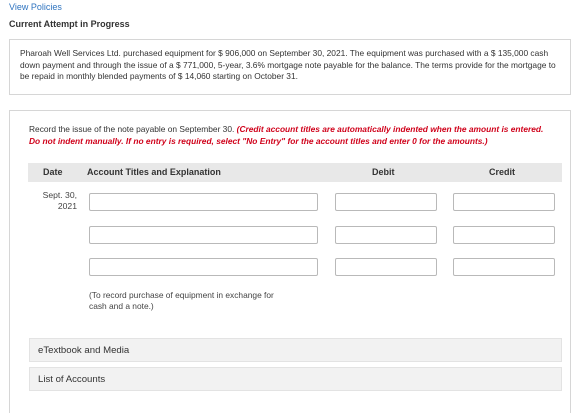 This screenshot has height=413, width=580. I want to click on list-of-accounts-button: List of Accounts, so click(295, 379).